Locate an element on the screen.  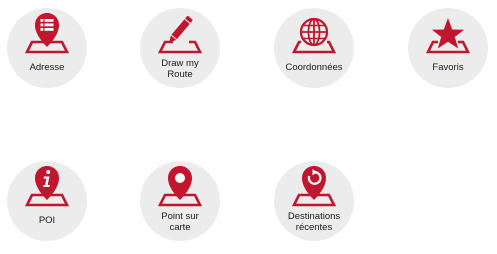
menu-item-favoris: Favoris is located at coordinates (448, 48).